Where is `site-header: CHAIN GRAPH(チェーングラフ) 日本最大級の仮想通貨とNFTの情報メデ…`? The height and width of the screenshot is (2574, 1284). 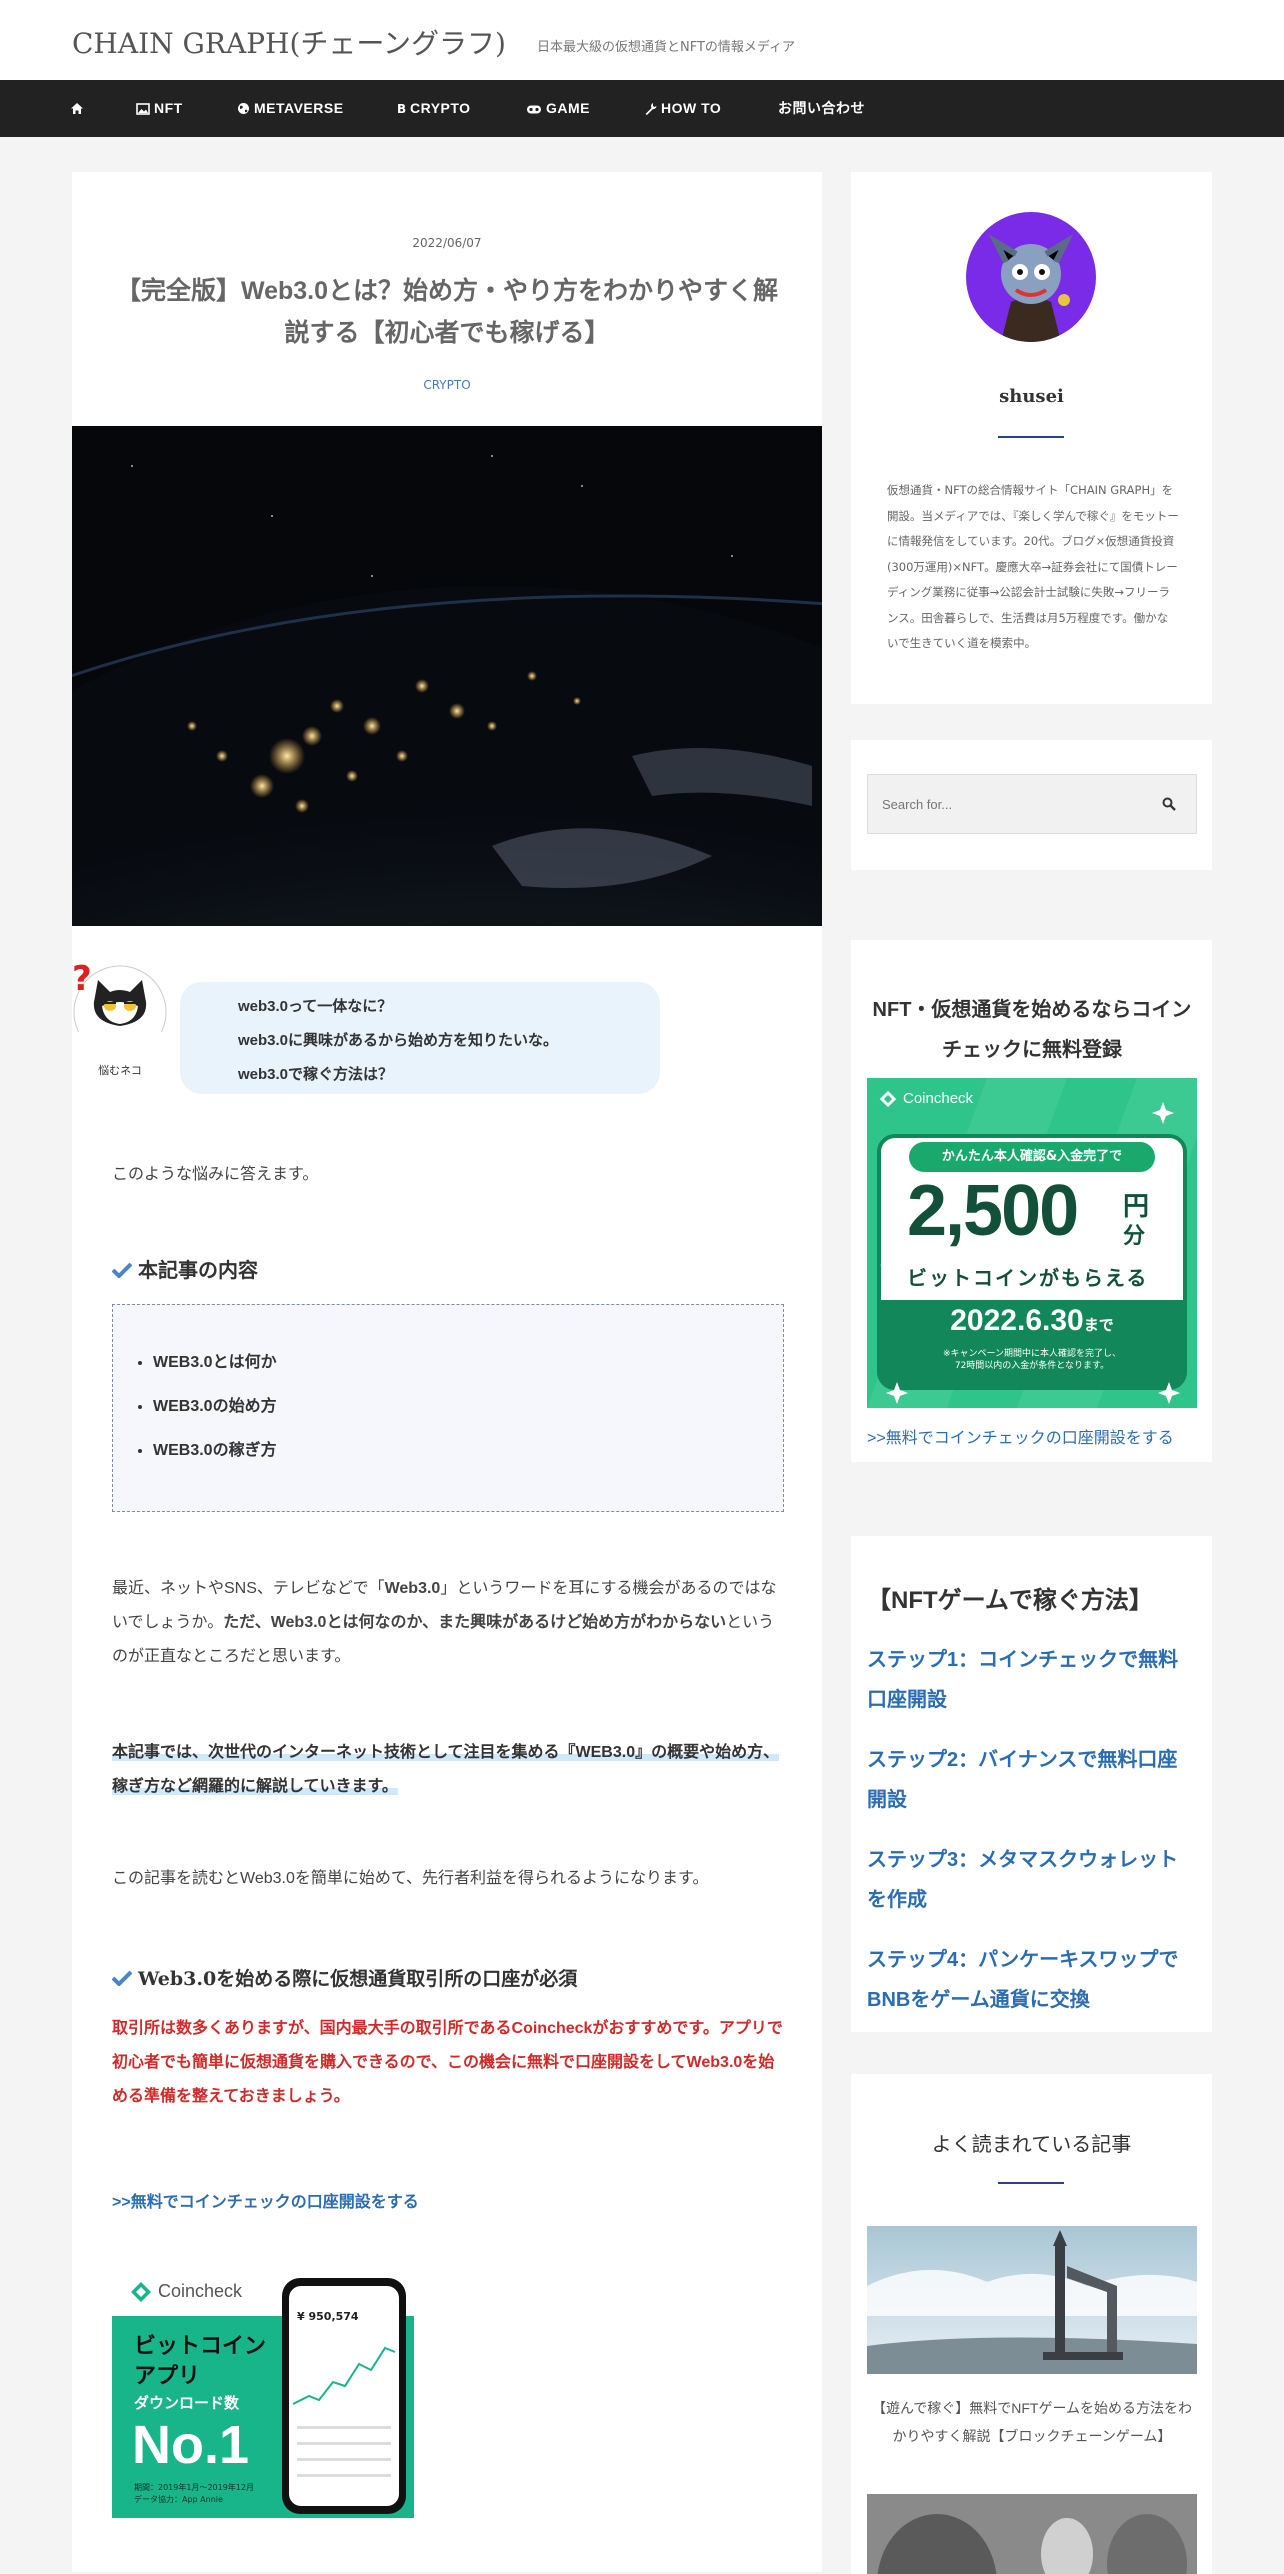 site-header: CHAIN GRAPH(チェーングラフ) 日本最大級の仮想通貨とNFTの情報メデ… is located at coordinates (642, 40).